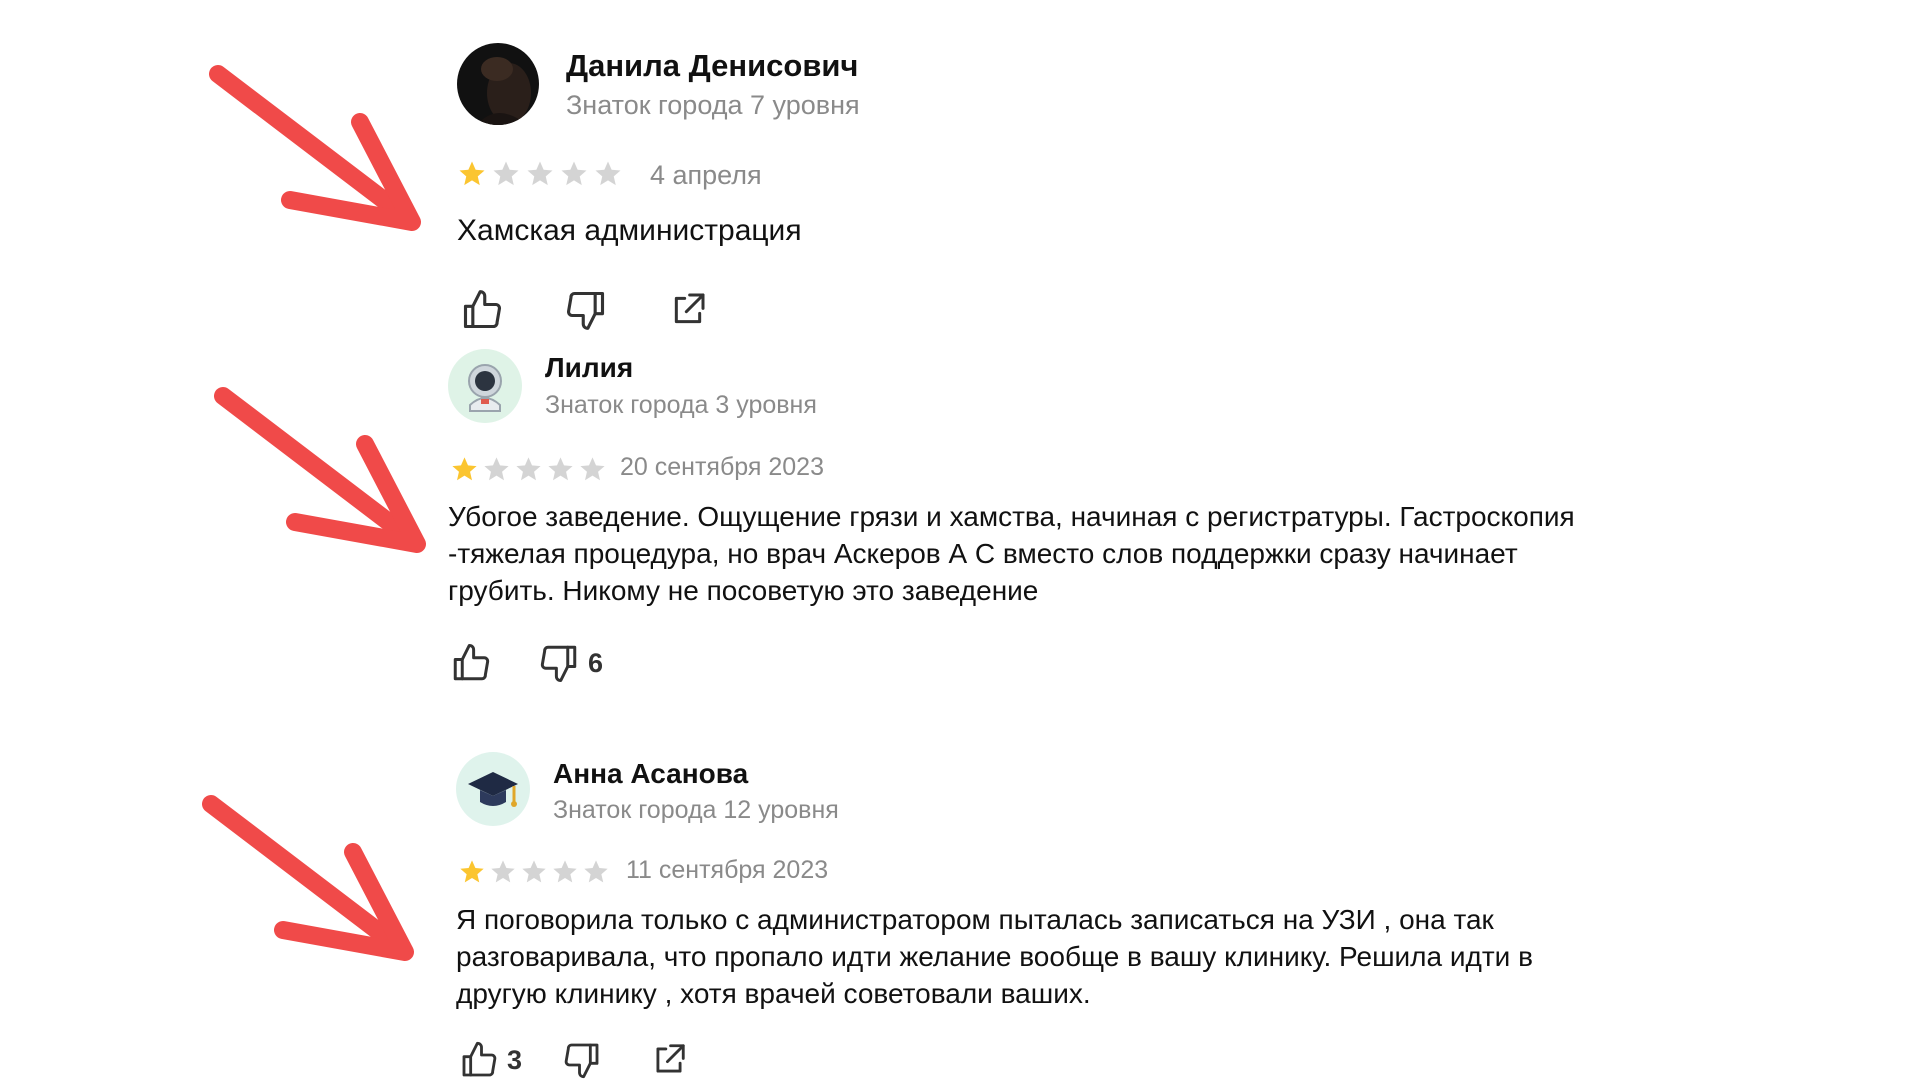  I want to click on astronaut-avatar, so click(485, 386).